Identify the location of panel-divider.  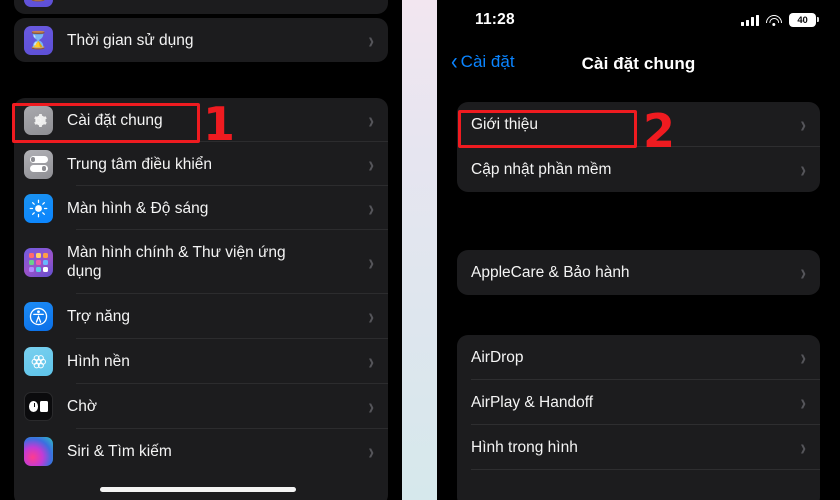
(419, 250).